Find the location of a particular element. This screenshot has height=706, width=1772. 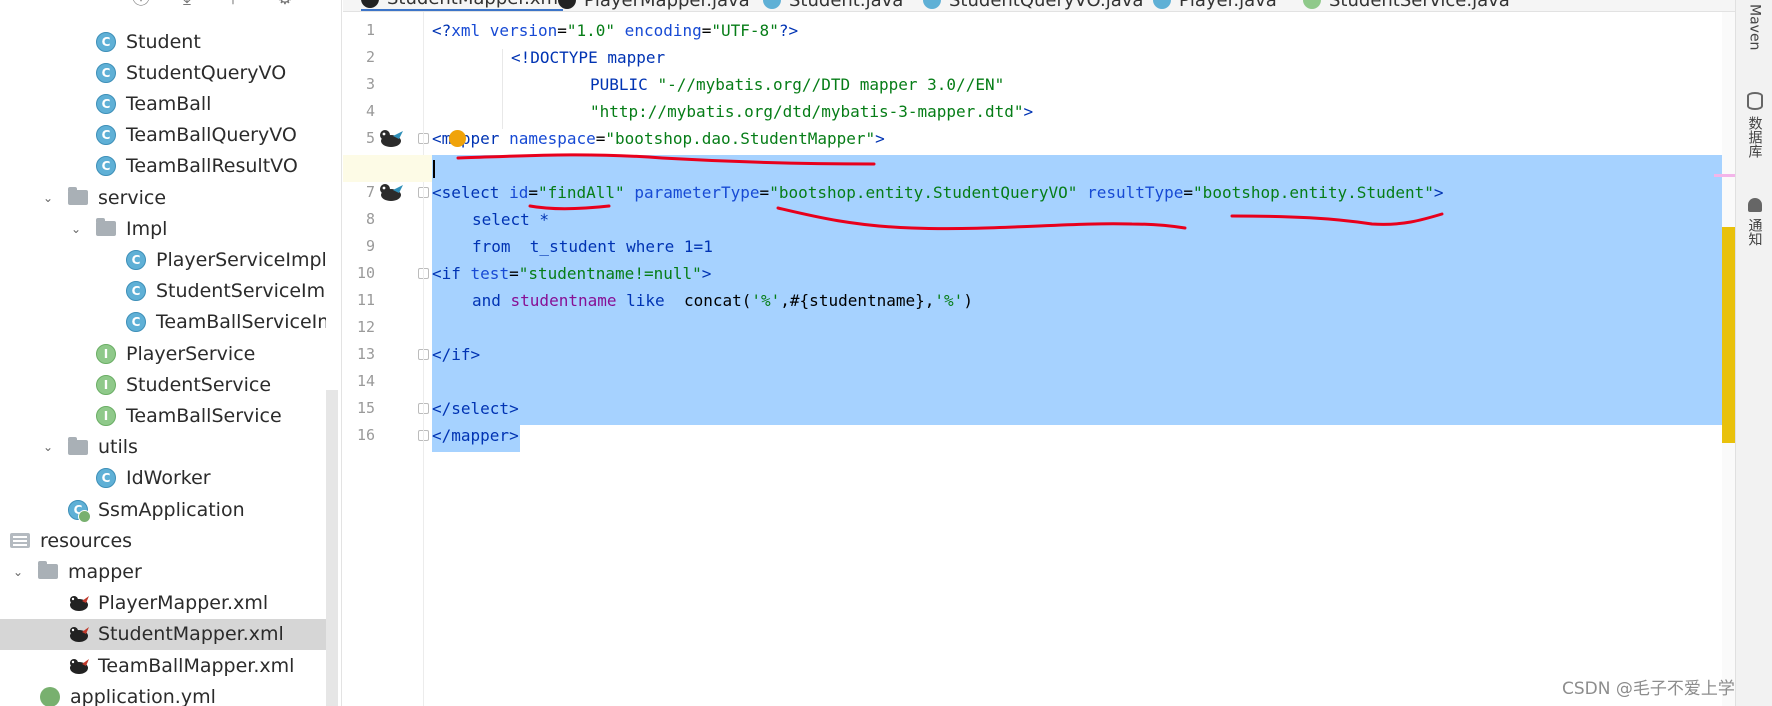

gutter-separator is located at coordinates (423, 359).